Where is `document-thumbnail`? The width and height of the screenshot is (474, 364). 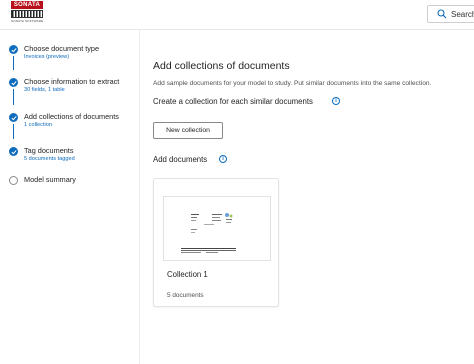
document-thumbnail is located at coordinates (217, 228).